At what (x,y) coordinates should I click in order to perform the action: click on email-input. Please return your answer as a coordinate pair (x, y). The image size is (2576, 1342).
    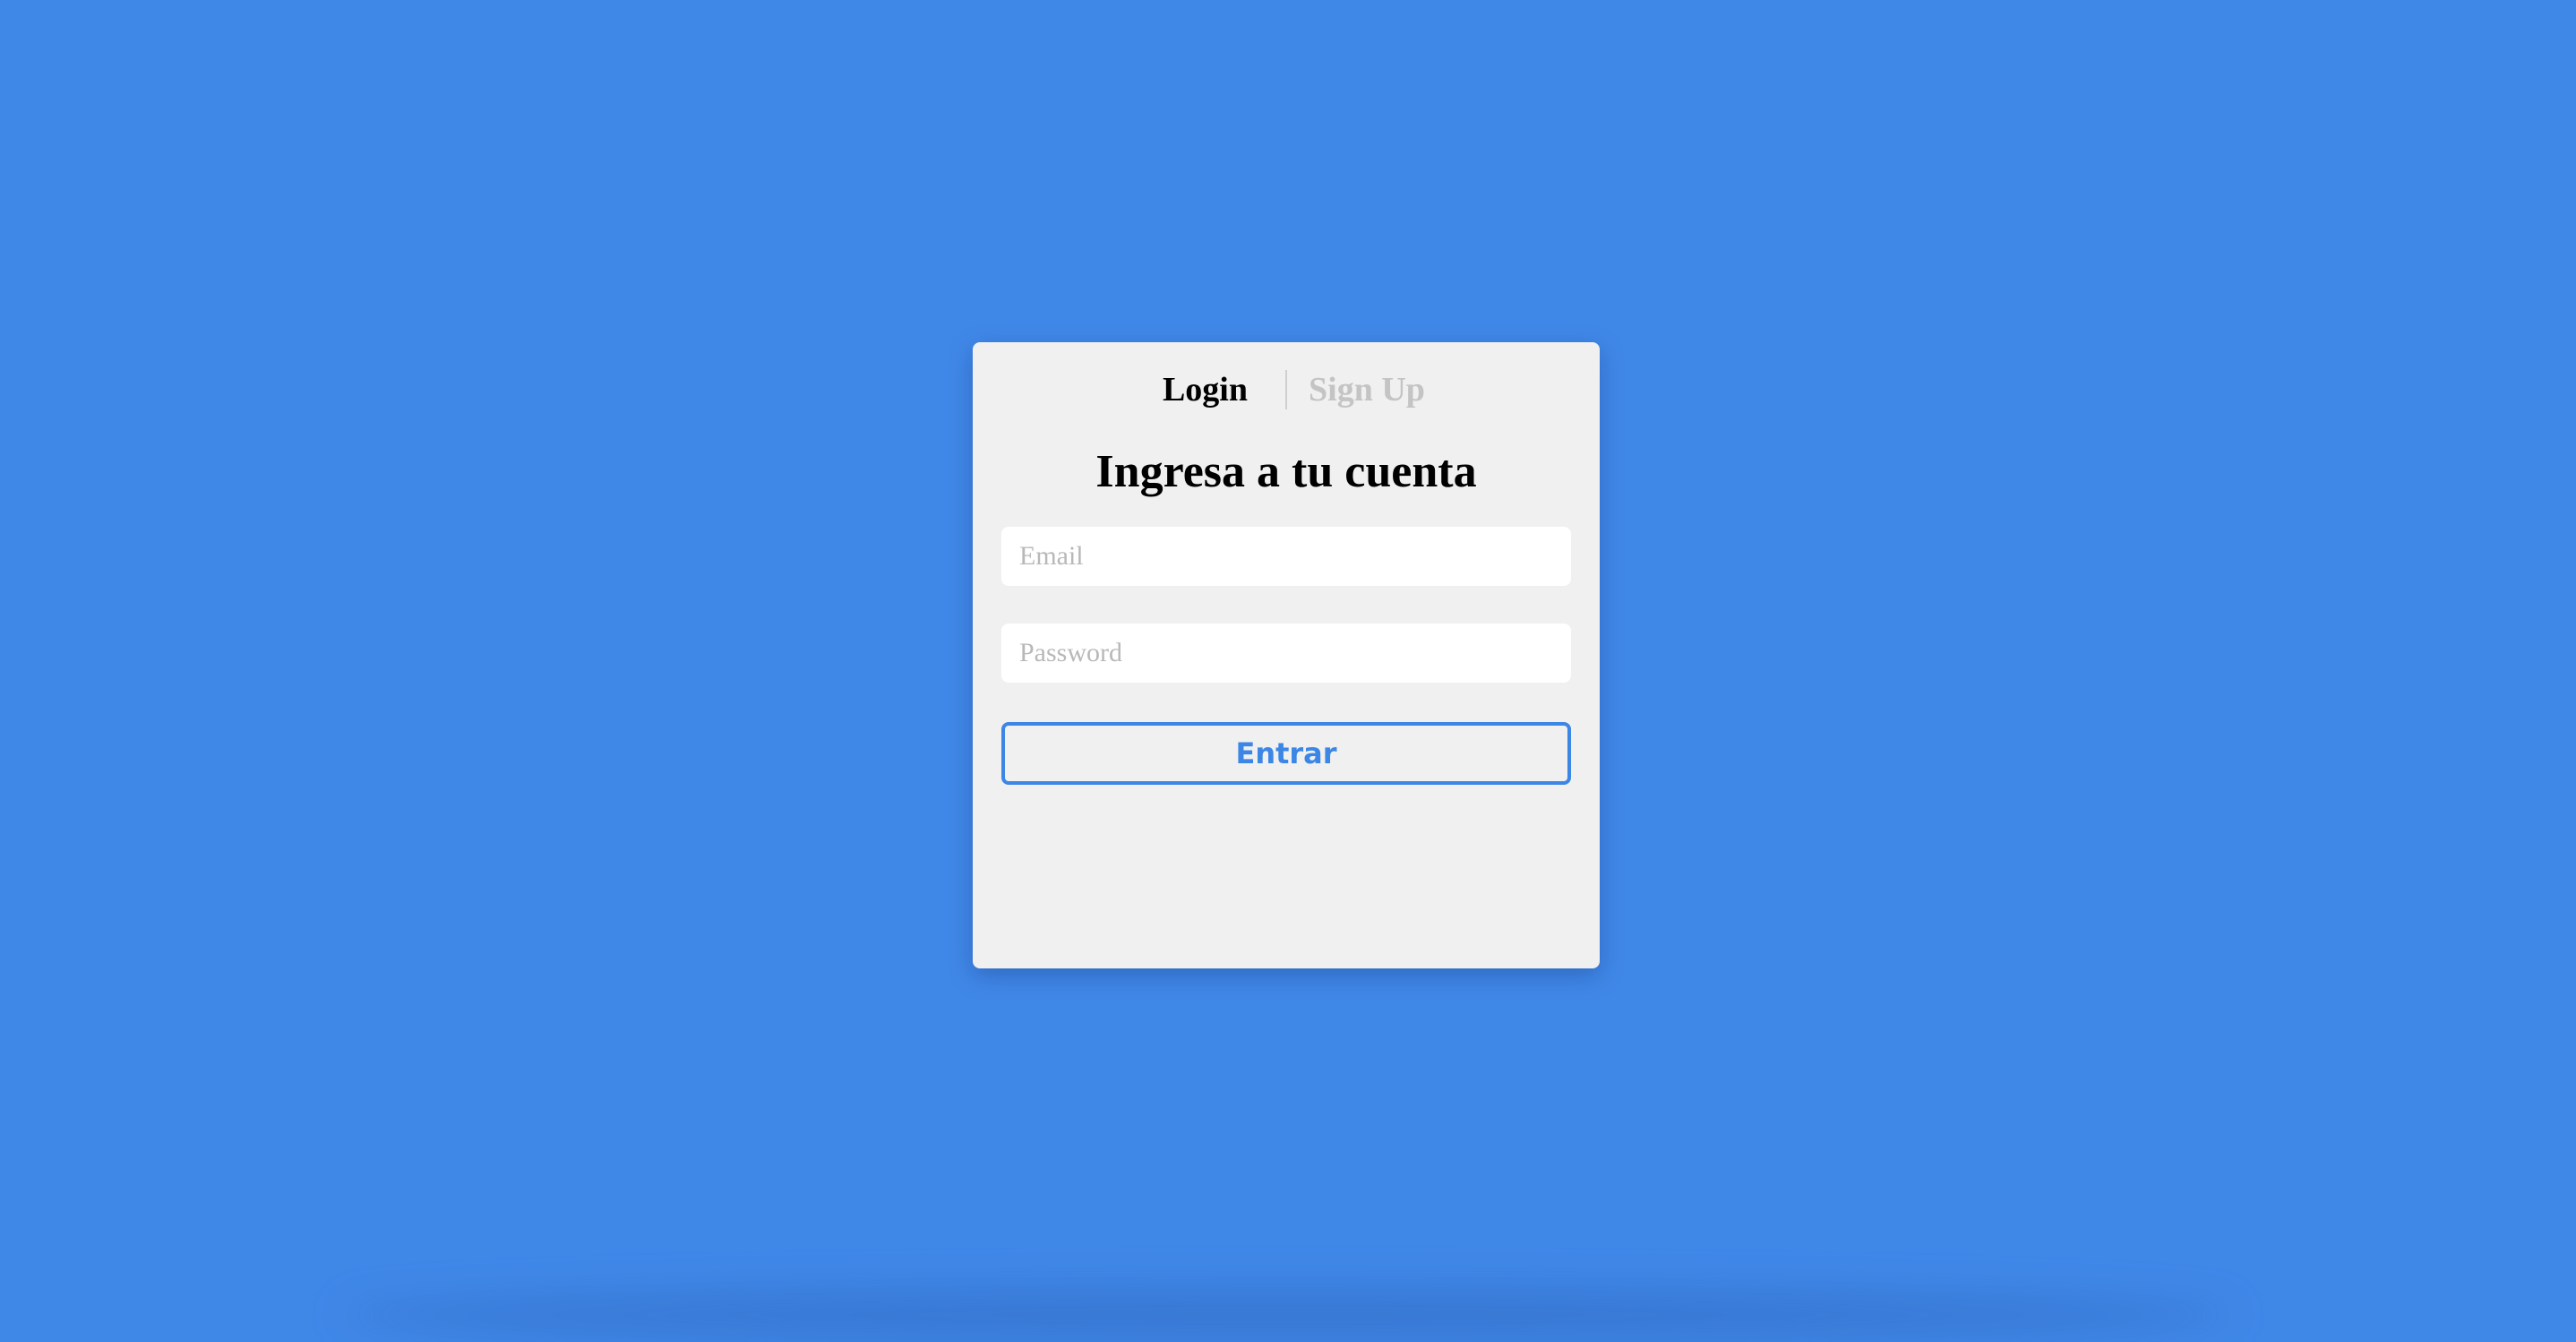
    Looking at the image, I should click on (1286, 556).